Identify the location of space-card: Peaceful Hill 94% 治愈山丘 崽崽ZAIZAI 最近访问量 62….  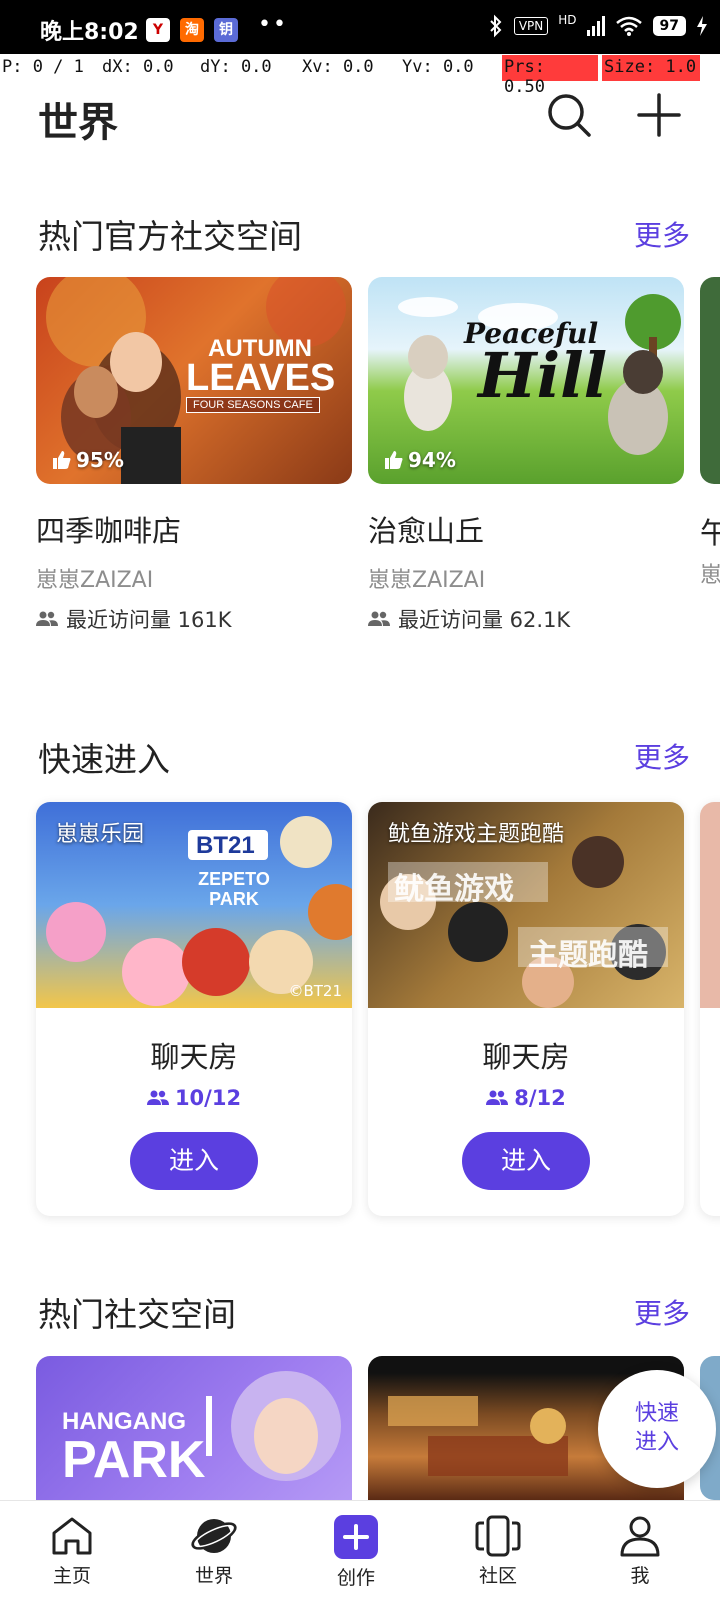
(526, 455).